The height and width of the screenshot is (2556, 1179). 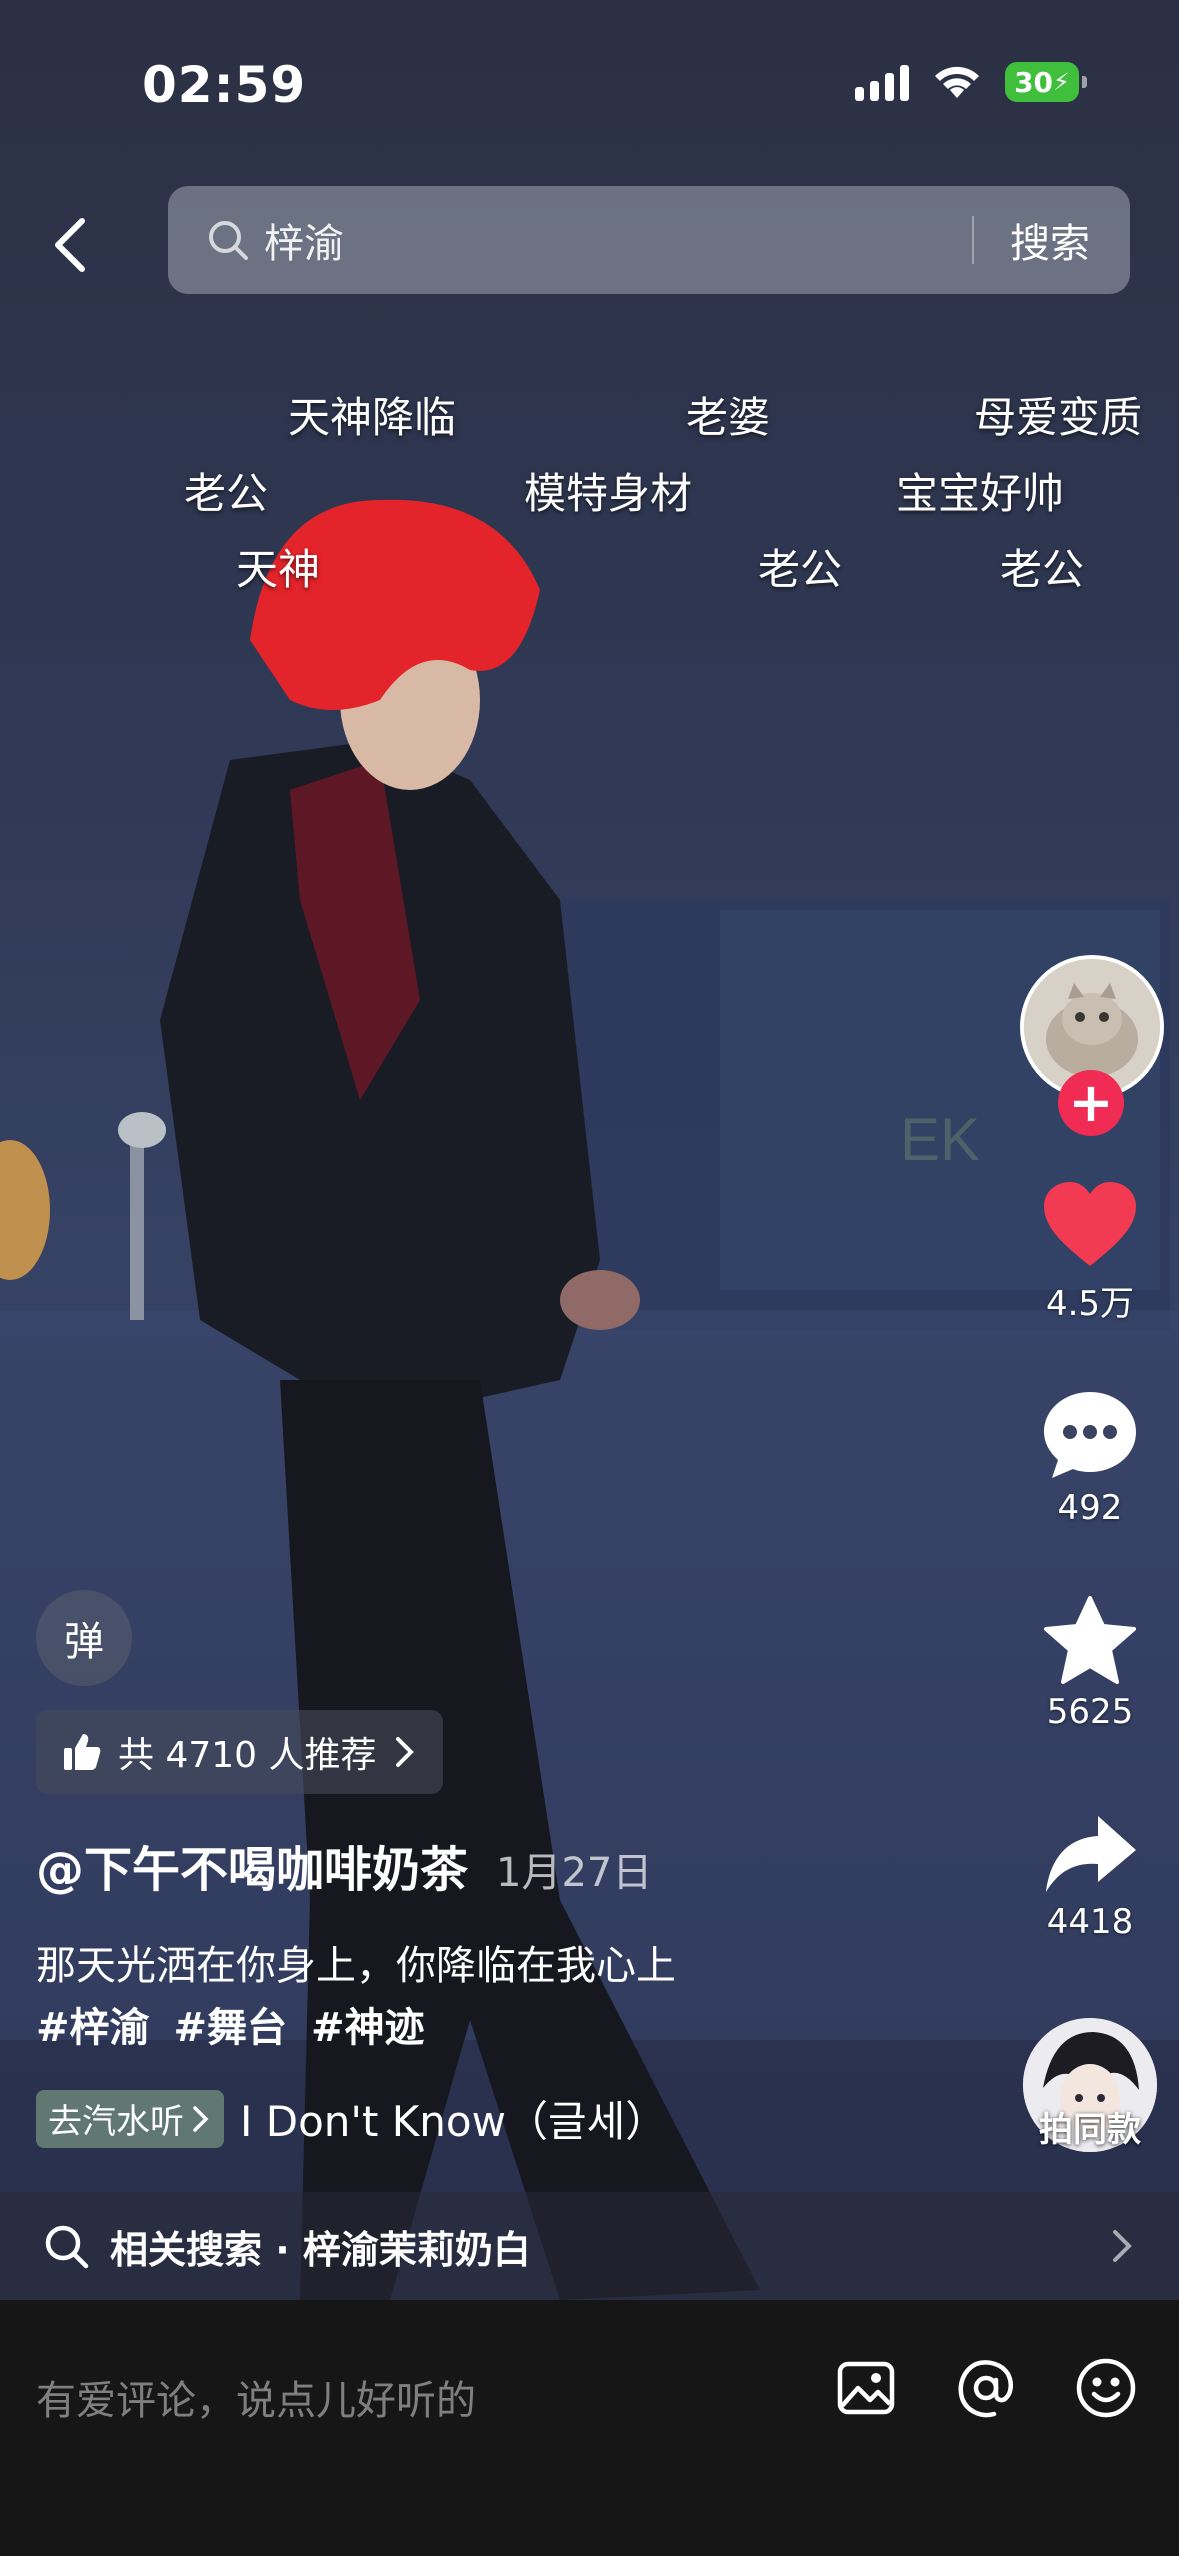 What do you see at coordinates (1091, 1103) in the screenshot?
I see `follow-button: +` at bounding box center [1091, 1103].